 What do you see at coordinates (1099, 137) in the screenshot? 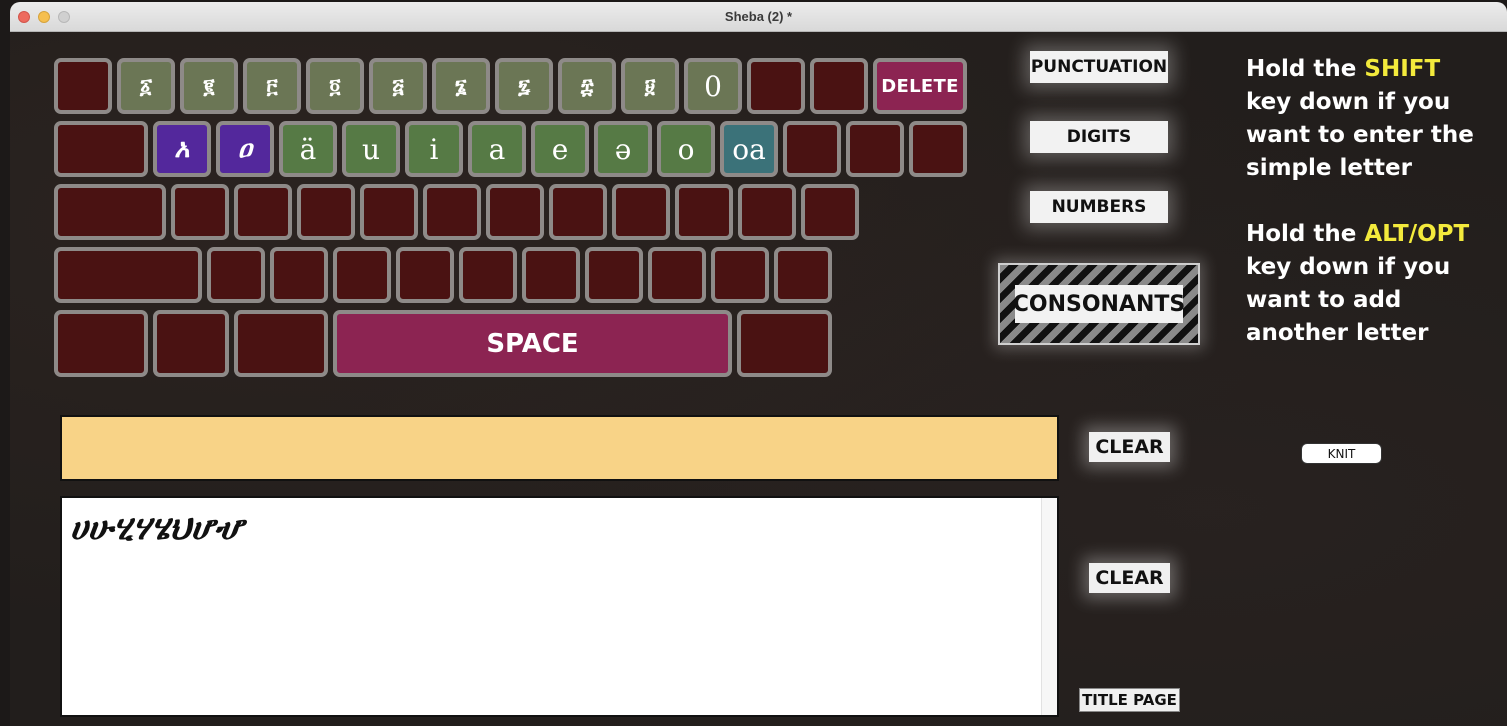
I see `digits-mode-button: DIGITS` at bounding box center [1099, 137].